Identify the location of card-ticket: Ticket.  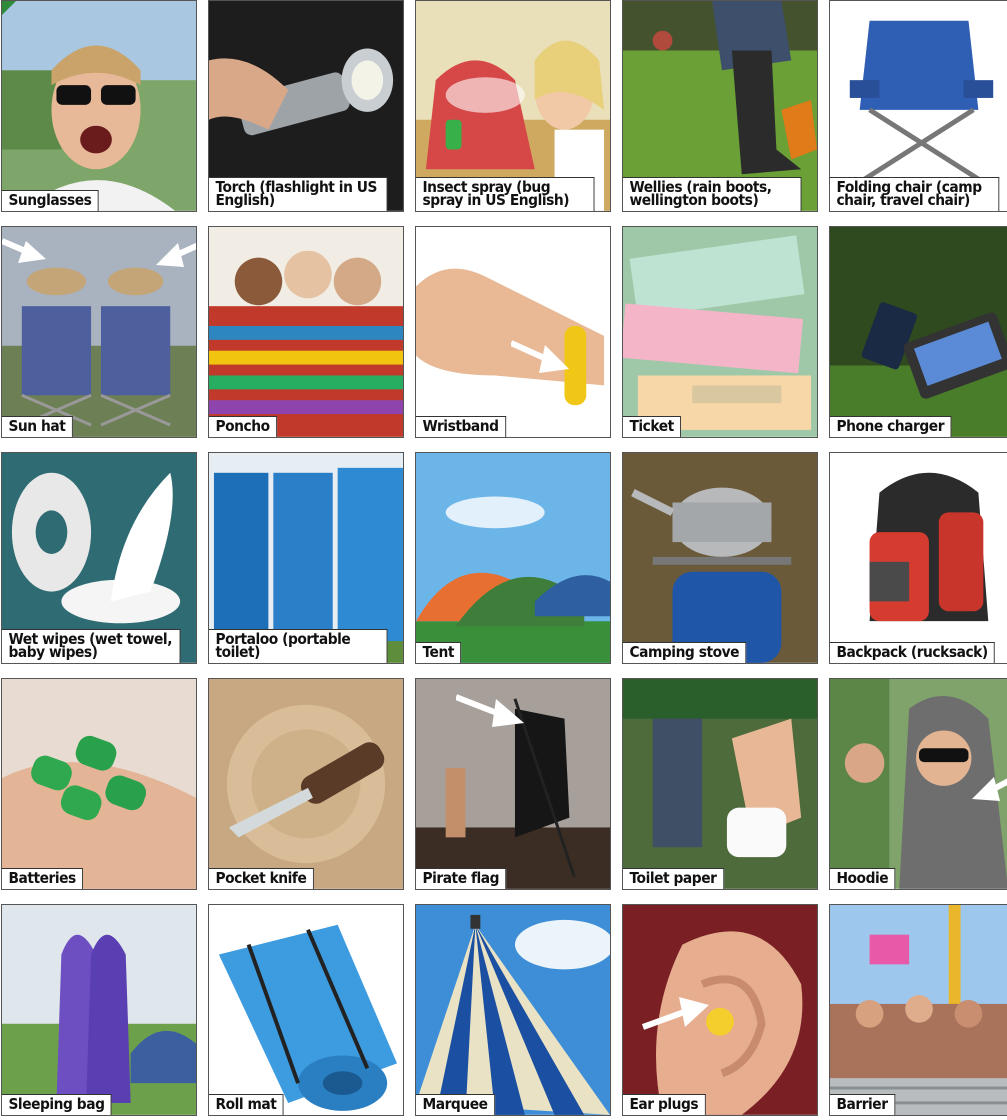
(720, 332).